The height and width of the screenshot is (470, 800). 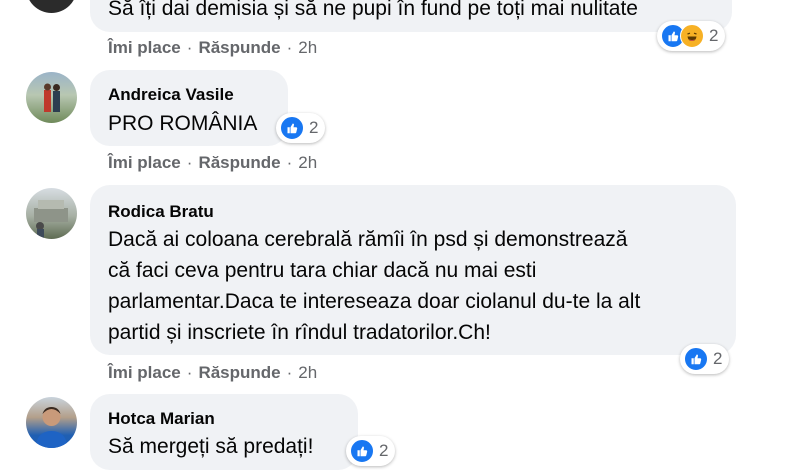 What do you see at coordinates (211, 446) in the screenshot?
I see `comment-text: Să mergeți să predați!` at bounding box center [211, 446].